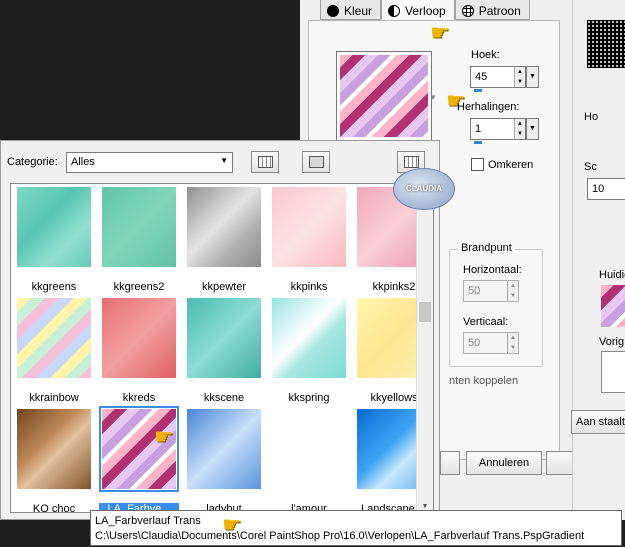 This screenshot has height=547, width=625. I want to click on invert-label: Omkeren, so click(511, 164).